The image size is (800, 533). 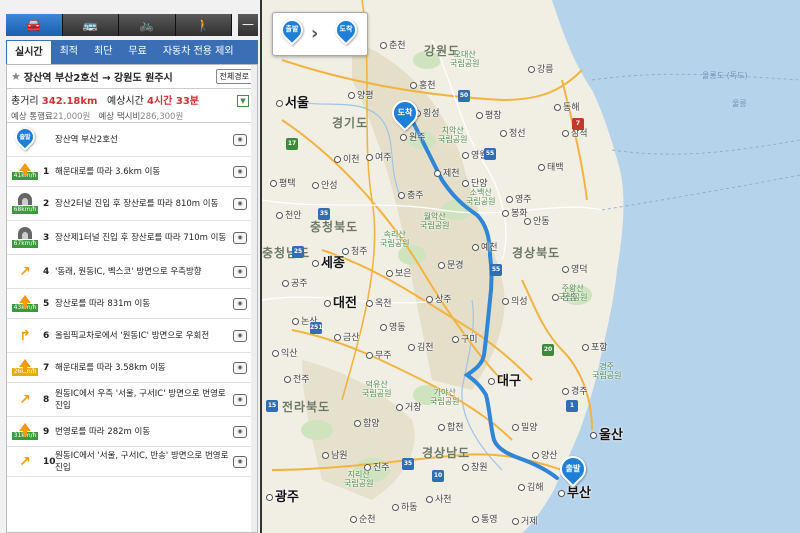 What do you see at coordinates (254, 298) in the screenshot?
I see `scrollbar` at bounding box center [254, 298].